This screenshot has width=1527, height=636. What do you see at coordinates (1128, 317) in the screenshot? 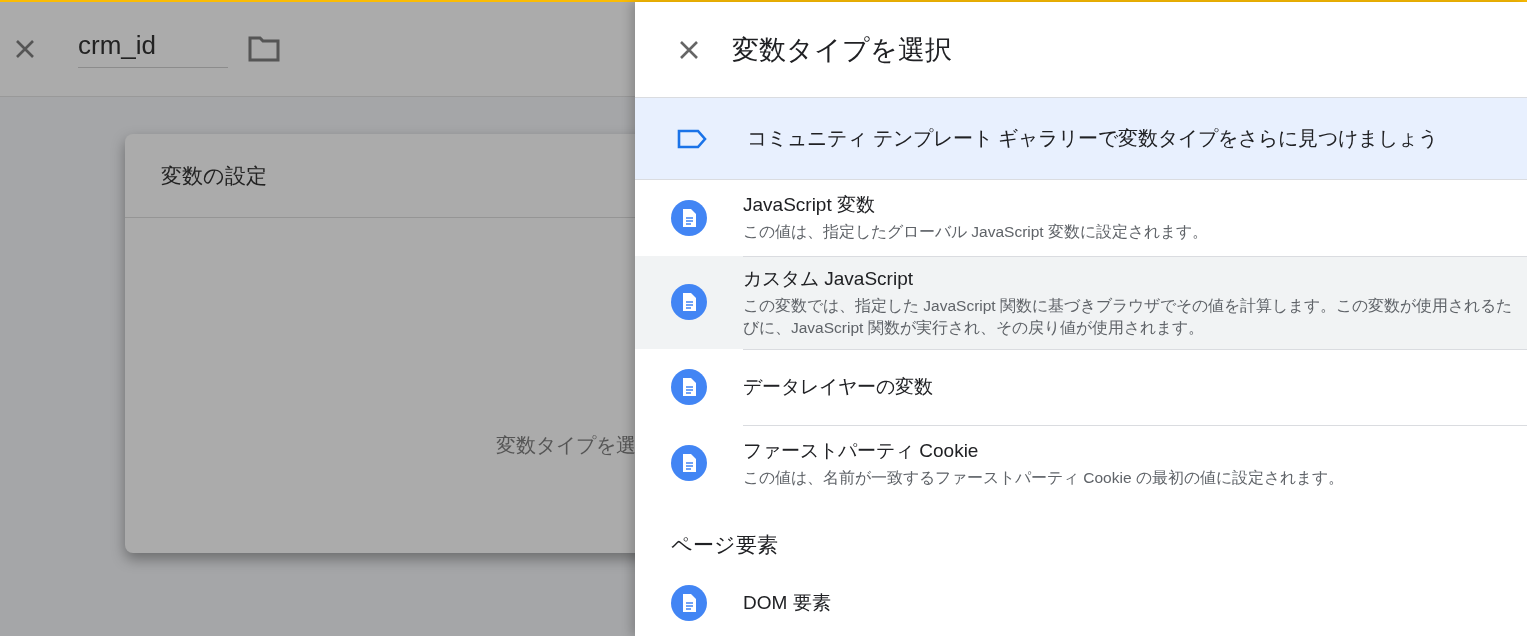
I see `type-description: この変数では、指定した JavaScript 関数に基づきブラウザでその値を計算します。この変数が使用されるたびに、JavaScript 関数が実行され、その戻り値が使用されます。` at bounding box center [1128, 317].